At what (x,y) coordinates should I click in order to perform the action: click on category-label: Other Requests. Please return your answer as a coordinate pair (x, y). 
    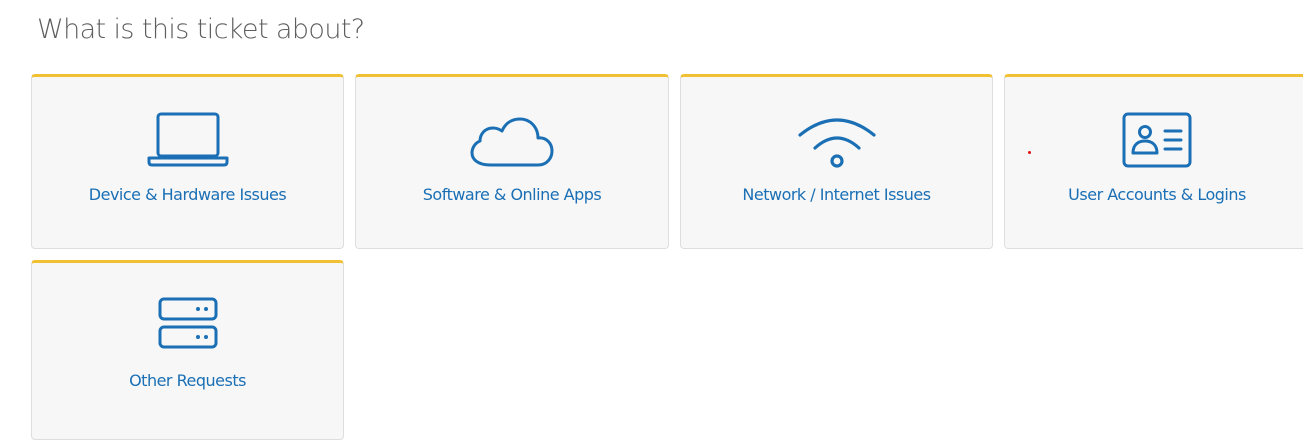
    Looking at the image, I should click on (187, 380).